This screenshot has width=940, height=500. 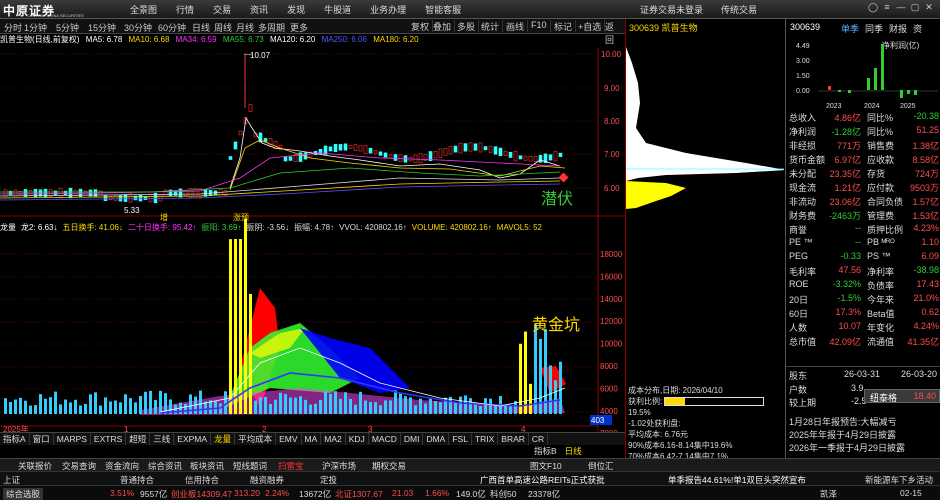 What do you see at coordinates (739, 9) in the screenshot?
I see `classic-trade-link: 传统交易` at bounding box center [739, 9].